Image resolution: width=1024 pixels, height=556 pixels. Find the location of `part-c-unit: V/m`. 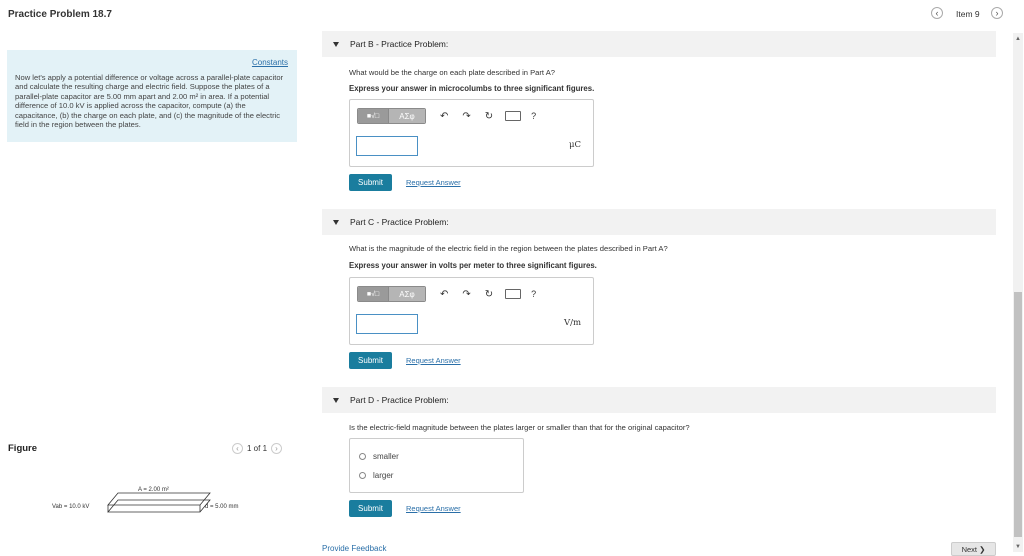

part-c-unit: V/m is located at coordinates (572, 323).